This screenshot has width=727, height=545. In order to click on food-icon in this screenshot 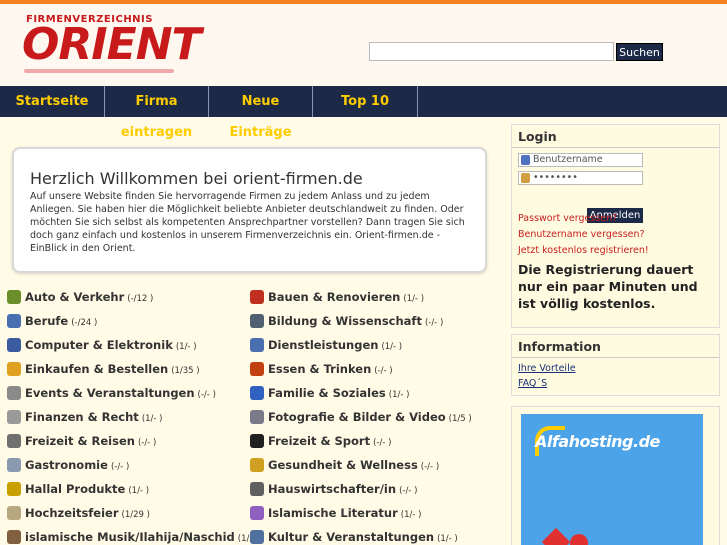, I will do `click(257, 369)`.